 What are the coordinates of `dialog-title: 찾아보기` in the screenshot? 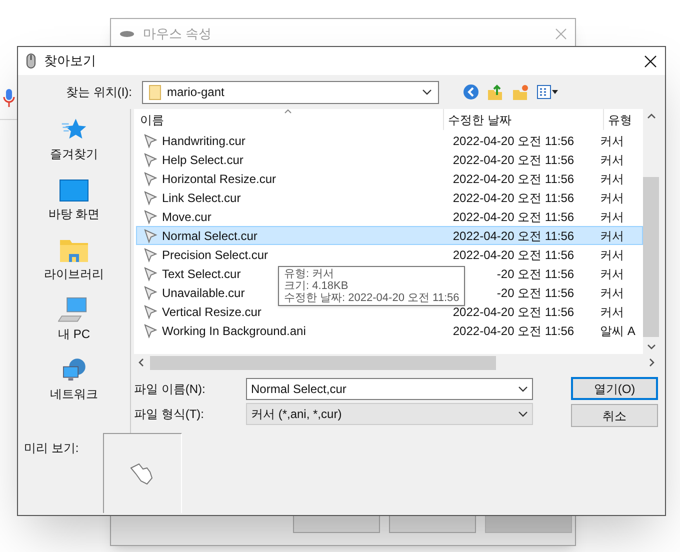 It's located at (70, 61).